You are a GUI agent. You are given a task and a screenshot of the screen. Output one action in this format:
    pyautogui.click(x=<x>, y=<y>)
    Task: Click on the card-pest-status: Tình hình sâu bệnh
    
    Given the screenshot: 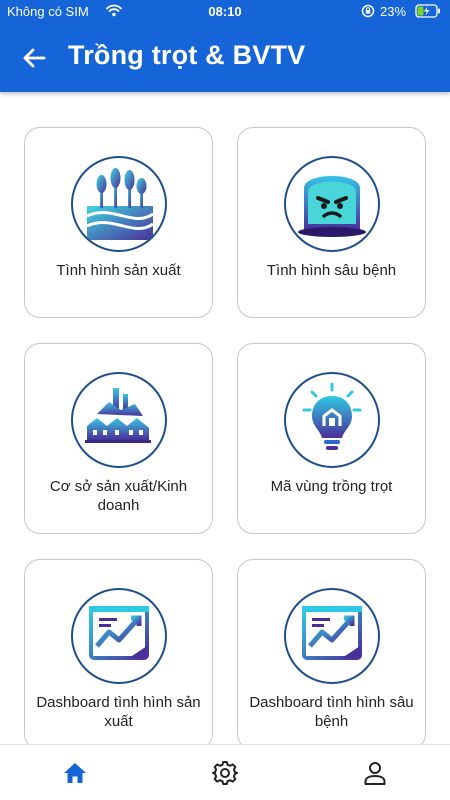 What is the action you would take?
    pyautogui.click(x=331, y=222)
    